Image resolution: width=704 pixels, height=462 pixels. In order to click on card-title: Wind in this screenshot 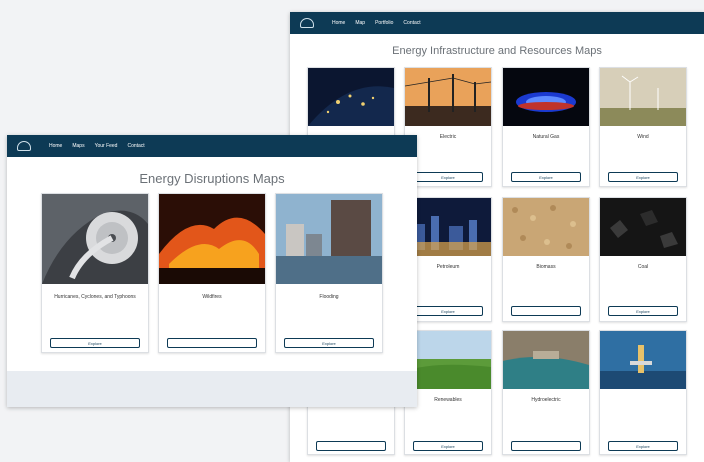, I will do `click(643, 137)`.